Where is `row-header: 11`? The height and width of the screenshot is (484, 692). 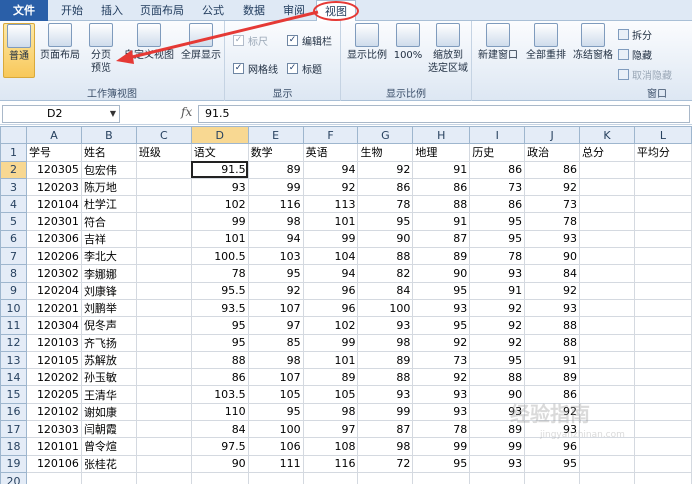
row-header: 11 is located at coordinates (13, 325).